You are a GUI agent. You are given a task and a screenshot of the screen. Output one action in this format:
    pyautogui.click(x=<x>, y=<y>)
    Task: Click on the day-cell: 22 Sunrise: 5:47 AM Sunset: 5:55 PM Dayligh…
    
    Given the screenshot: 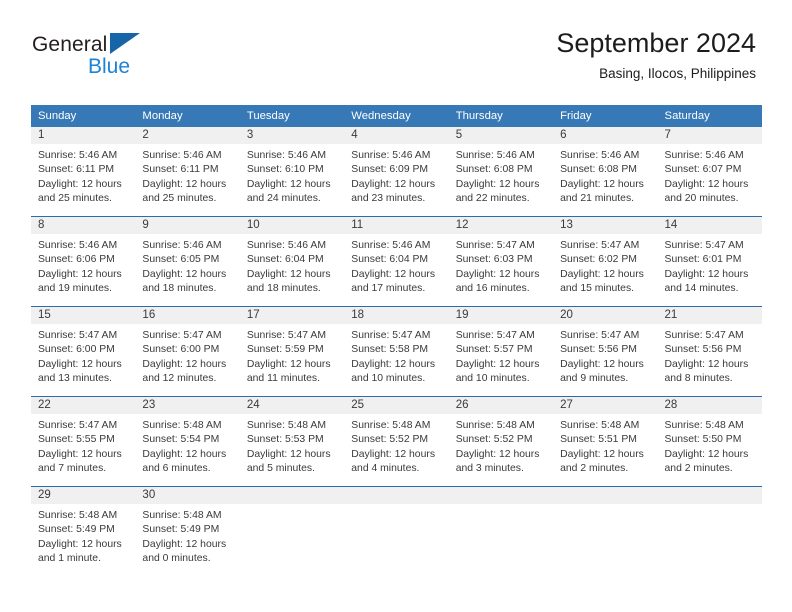 What is the action you would take?
    pyautogui.click(x=83, y=441)
    